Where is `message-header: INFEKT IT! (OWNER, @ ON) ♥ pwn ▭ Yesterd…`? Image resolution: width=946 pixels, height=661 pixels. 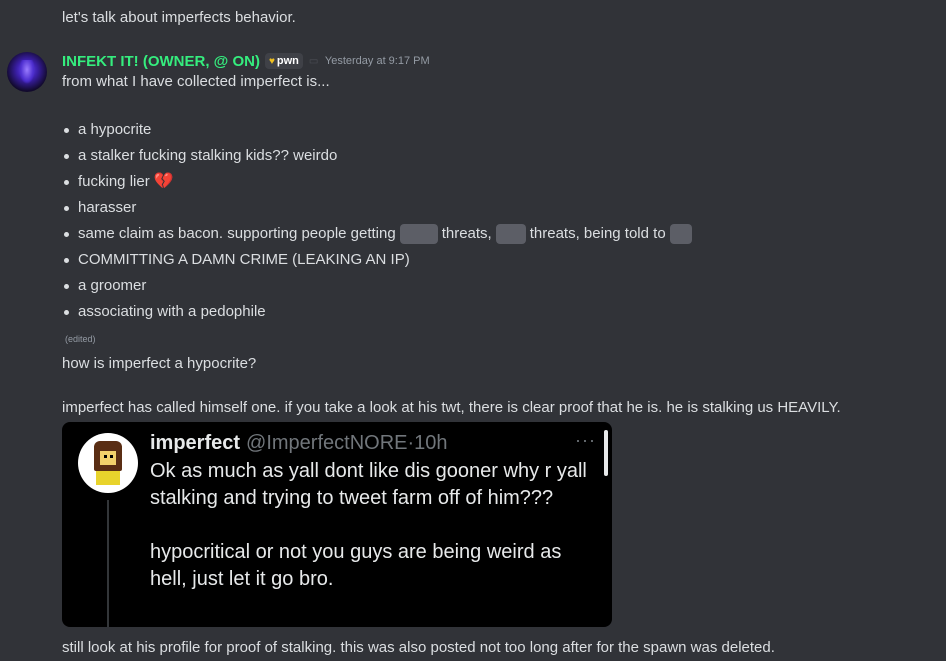 message-header: INFEKT IT! (OWNER, @ ON) ♥ pwn ▭ Yesterd… is located at coordinates (246, 61).